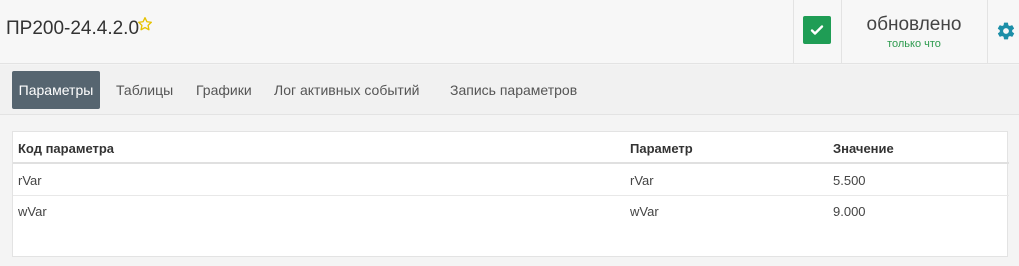 Image resolution: width=1019 pixels, height=266 pixels. I want to click on column-header-parameter: Параметр, so click(661, 148).